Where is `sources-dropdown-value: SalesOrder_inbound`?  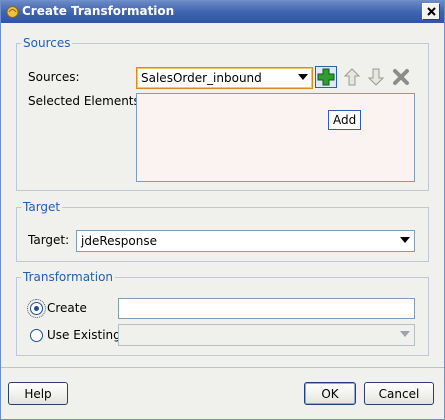 sources-dropdown-value: SalesOrder_inbound is located at coordinates (201, 78).